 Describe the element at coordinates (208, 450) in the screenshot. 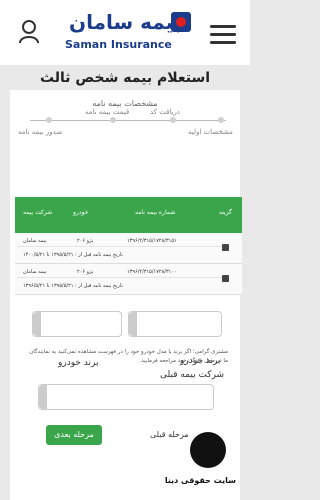

I see `watermark-logo-icon` at that location.